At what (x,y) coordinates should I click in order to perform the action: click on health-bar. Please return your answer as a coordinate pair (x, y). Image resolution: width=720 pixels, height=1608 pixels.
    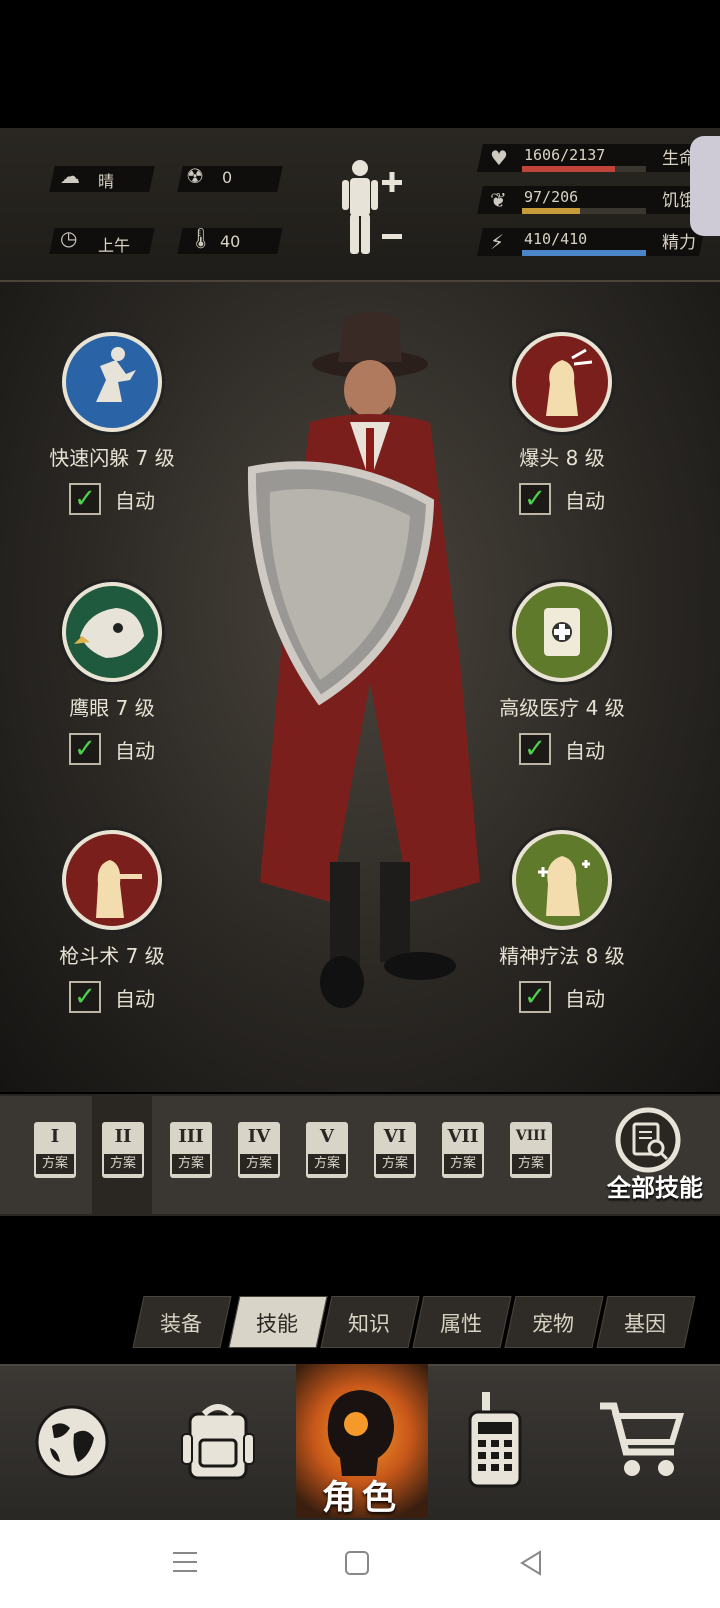
    Looking at the image, I should click on (584, 169).